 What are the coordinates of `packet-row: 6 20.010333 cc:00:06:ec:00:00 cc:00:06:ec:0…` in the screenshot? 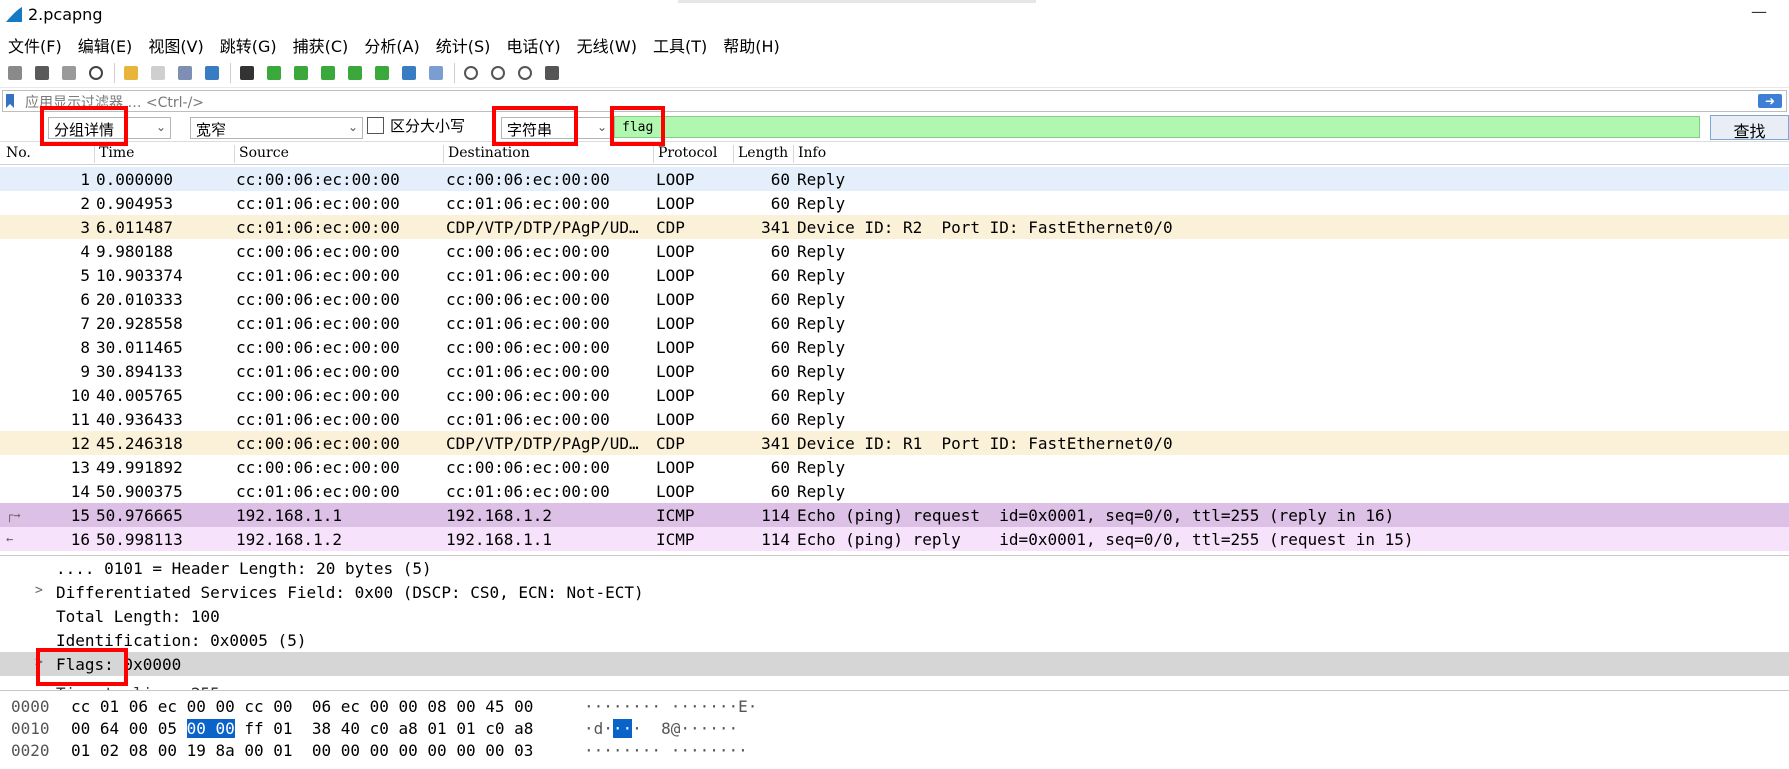 It's located at (894, 299).